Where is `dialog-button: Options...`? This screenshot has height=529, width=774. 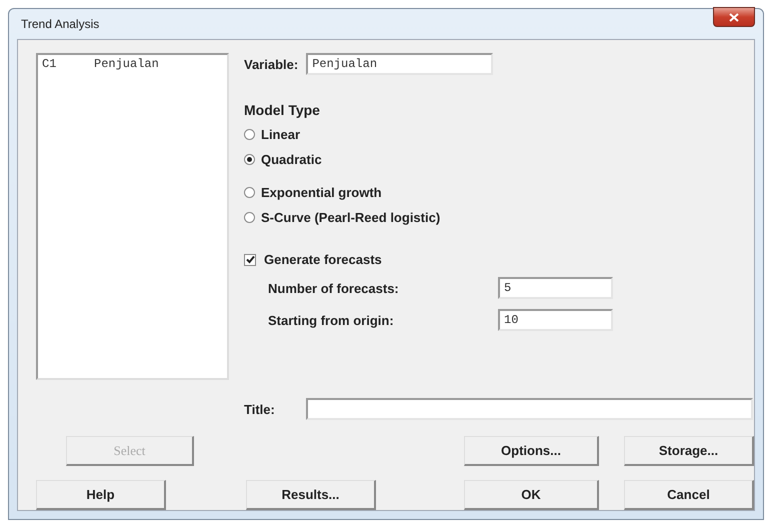
dialog-button: Options... is located at coordinates (531, 451).